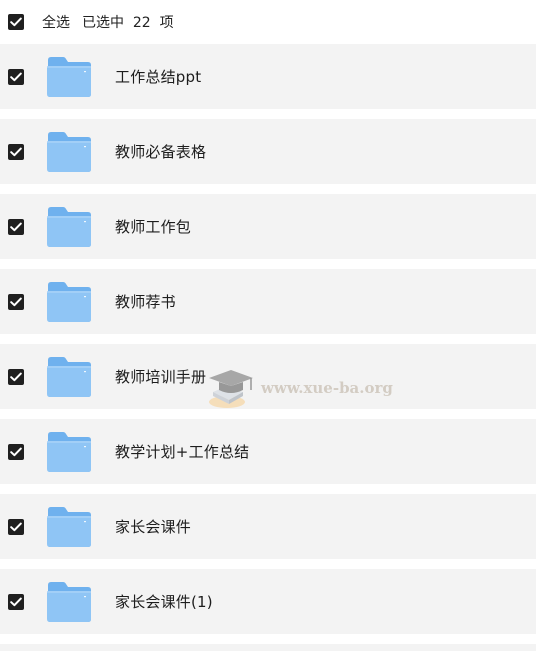  What do you see at coordinates (158, 77) in the screenshot?
I see `item-name: 工作总结ppt` at bounding box center [158, 77].